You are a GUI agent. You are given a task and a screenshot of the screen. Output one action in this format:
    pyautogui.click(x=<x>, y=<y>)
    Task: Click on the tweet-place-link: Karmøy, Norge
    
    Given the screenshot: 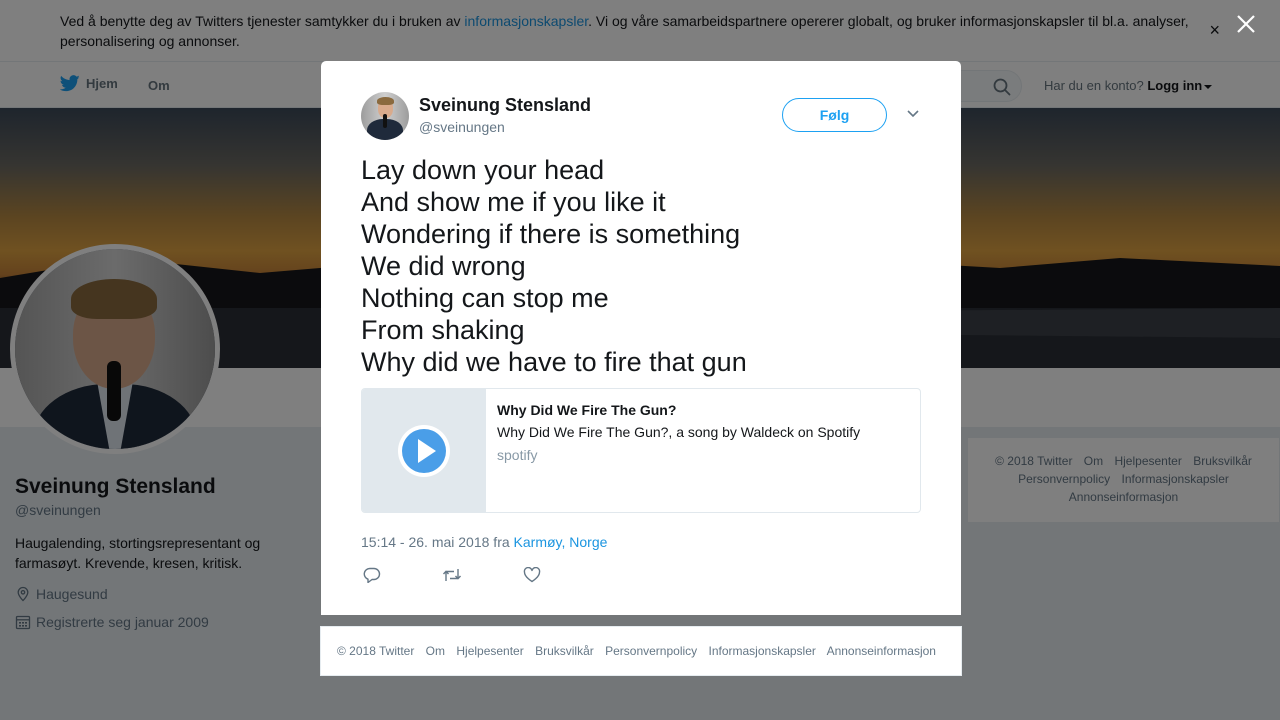 What is the action you would take?
    pyautogui.click(x=561, y=542)
    